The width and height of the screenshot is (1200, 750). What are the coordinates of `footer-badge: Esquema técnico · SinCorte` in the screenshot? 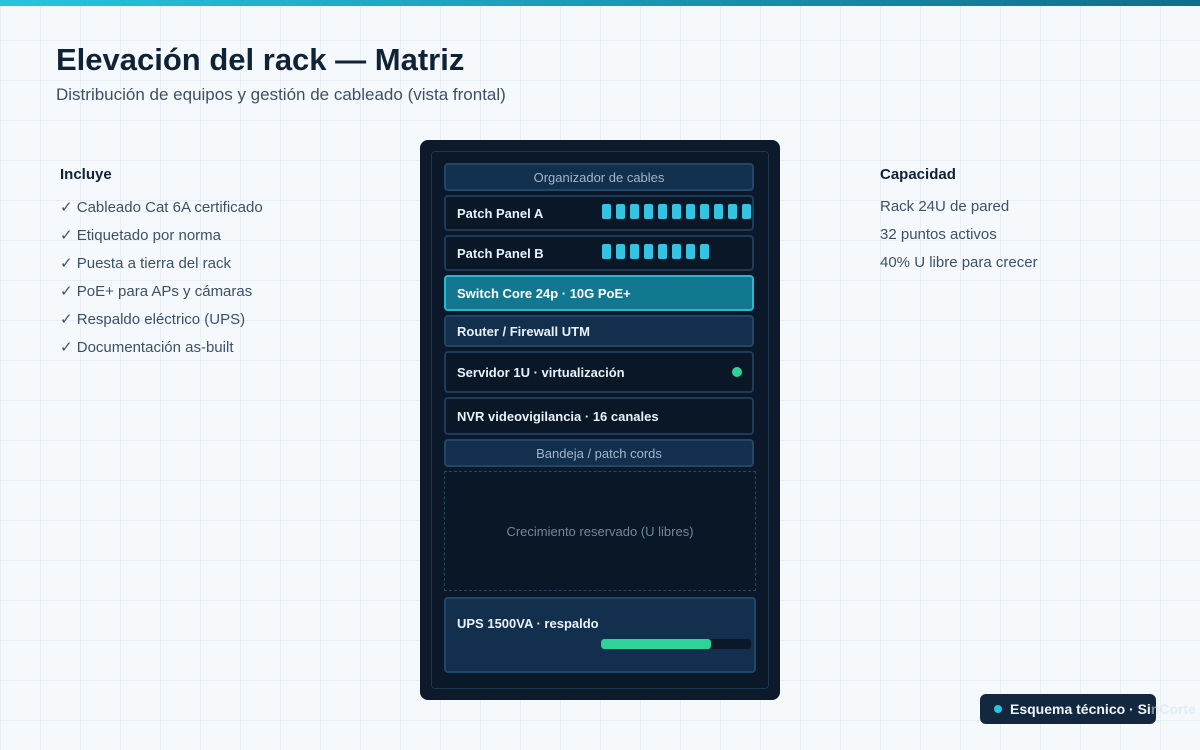 It's located at (1088, 709).